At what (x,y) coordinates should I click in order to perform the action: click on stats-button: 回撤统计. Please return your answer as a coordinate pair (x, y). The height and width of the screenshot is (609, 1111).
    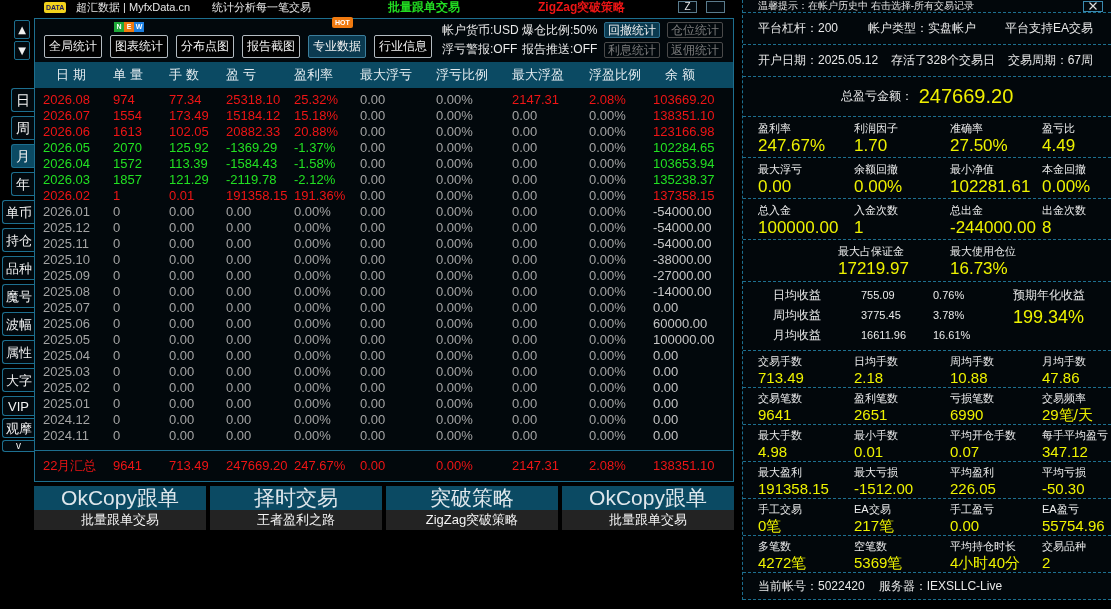
    Looking at the image, I should click on (632, 30).